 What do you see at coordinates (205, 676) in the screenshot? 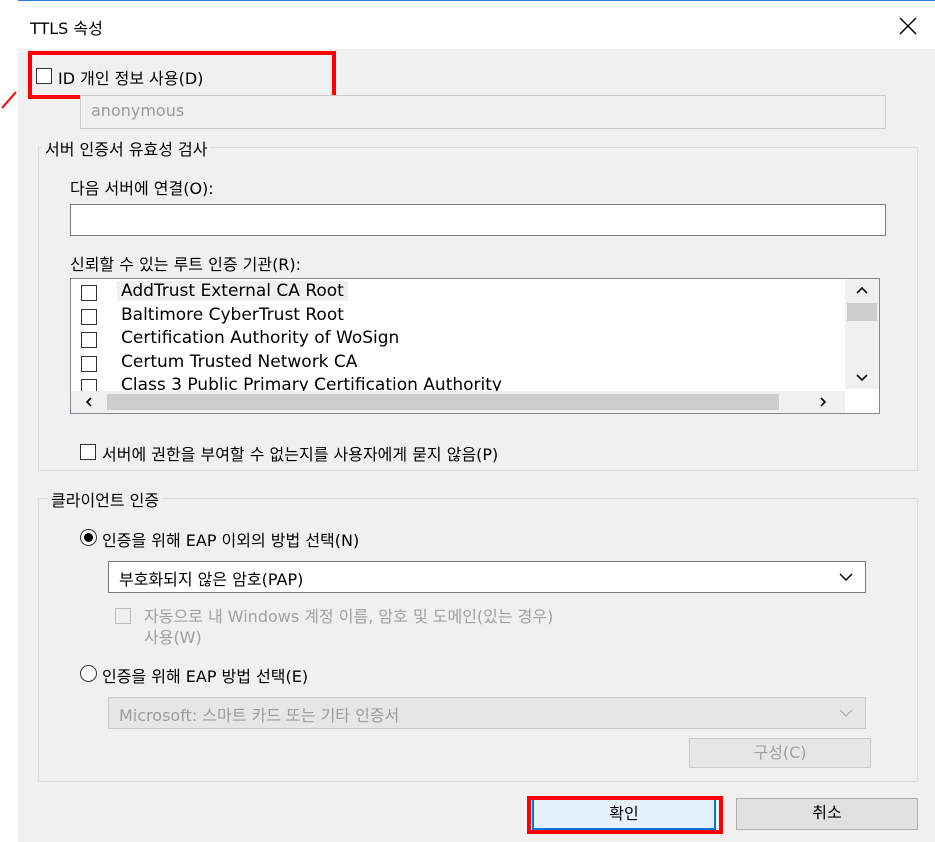
I see `eap-label: 인증을 위해 EAP 방법 선택(E)` at bounding box center [205, 676].